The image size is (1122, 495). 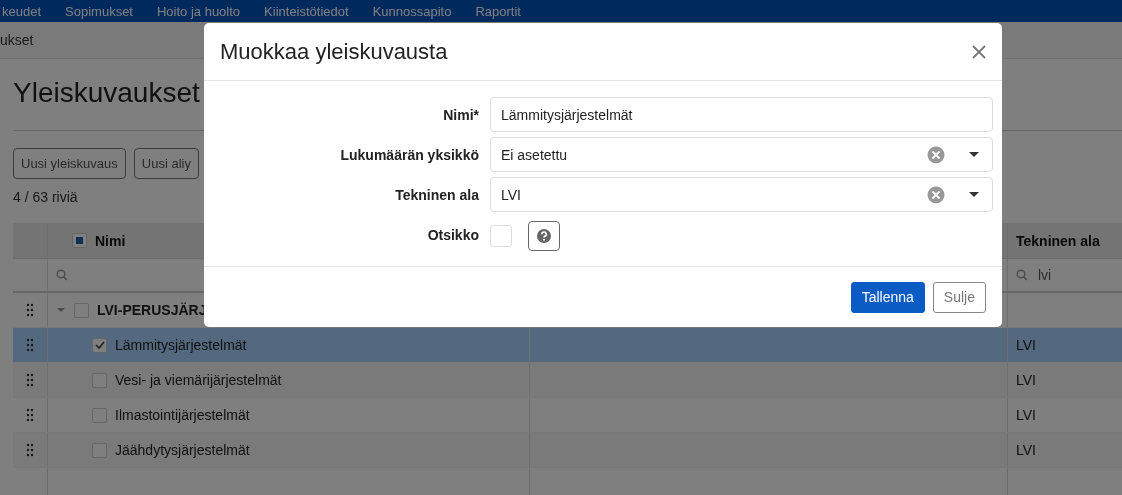 I want to click on page-title: Yleiskuvaukset, so click(x=106, y=93).